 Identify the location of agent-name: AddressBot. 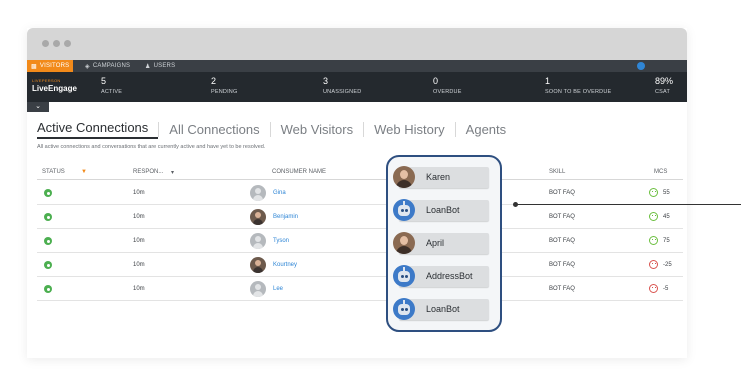
(449, 276).